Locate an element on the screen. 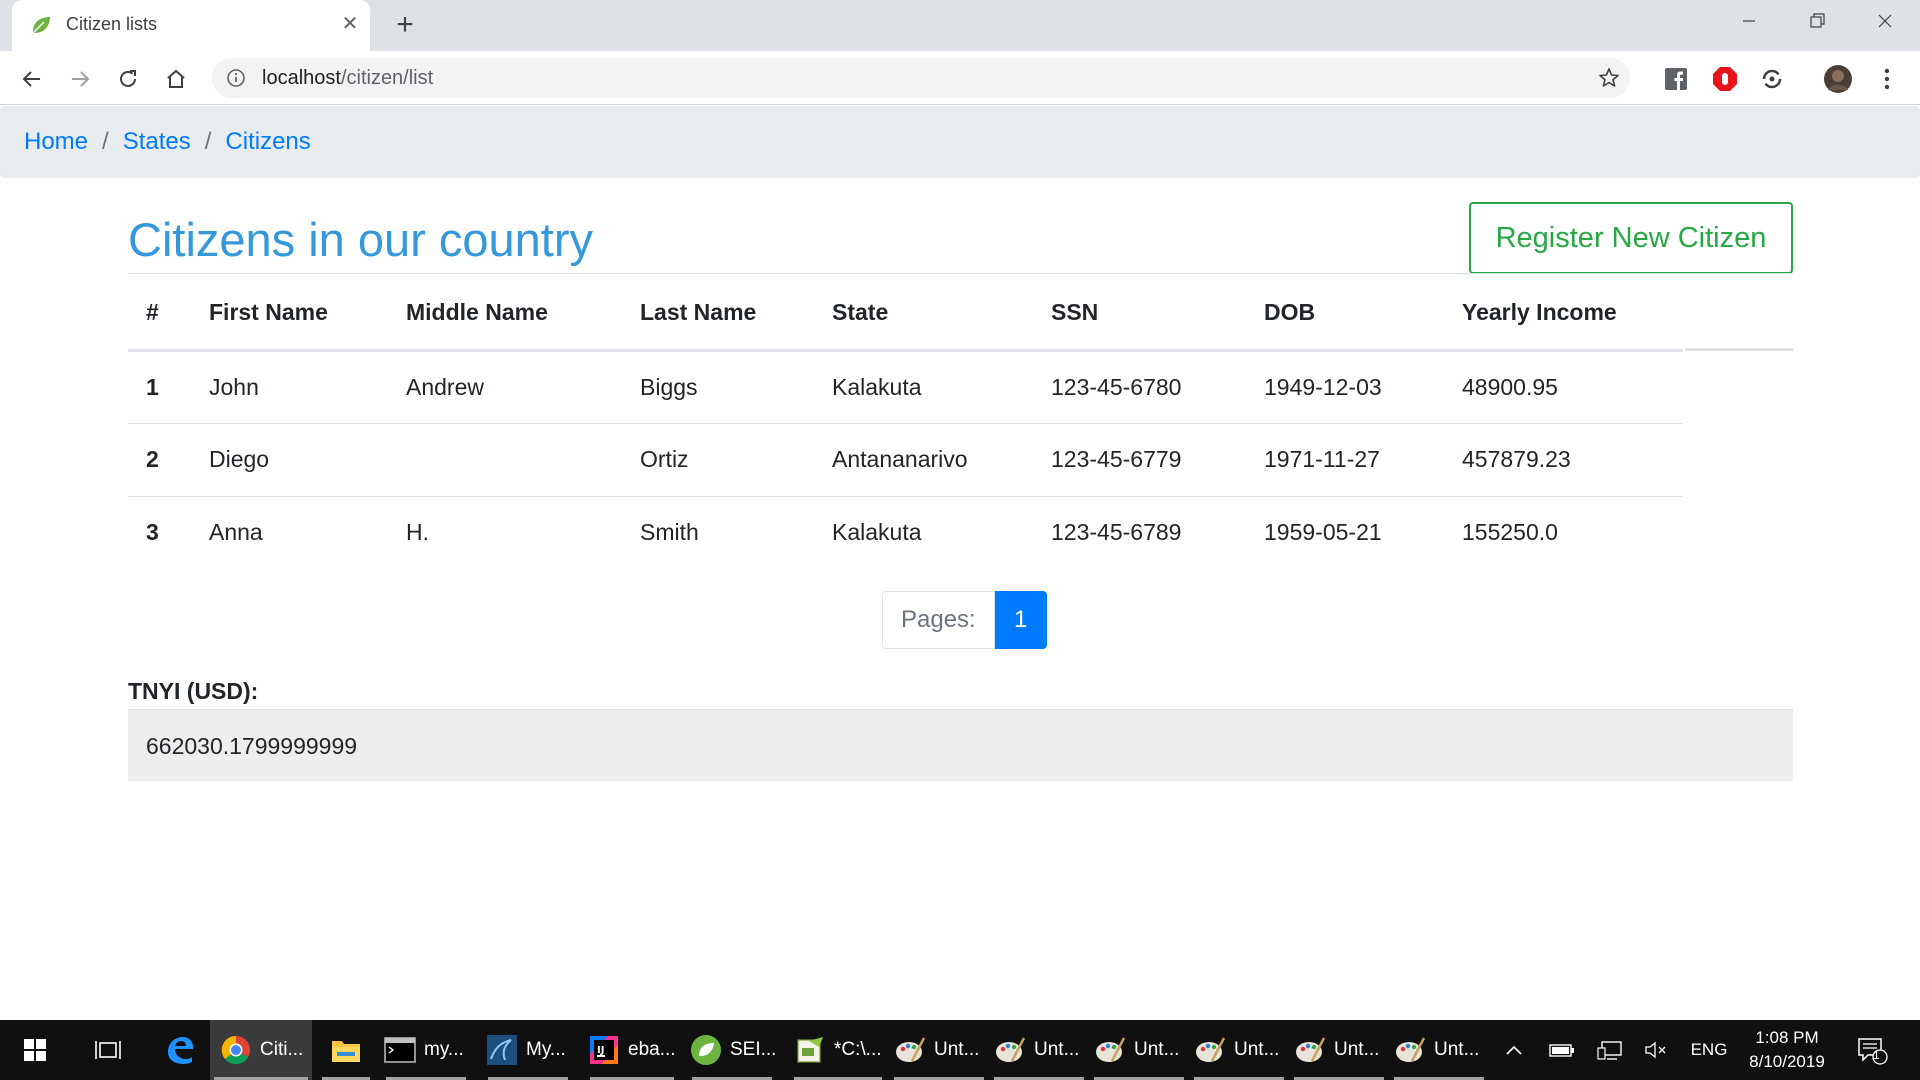 The height and width of the screenshot is (1080, 1920). cell-first-name: Diego is located at coordinates (307, 459).